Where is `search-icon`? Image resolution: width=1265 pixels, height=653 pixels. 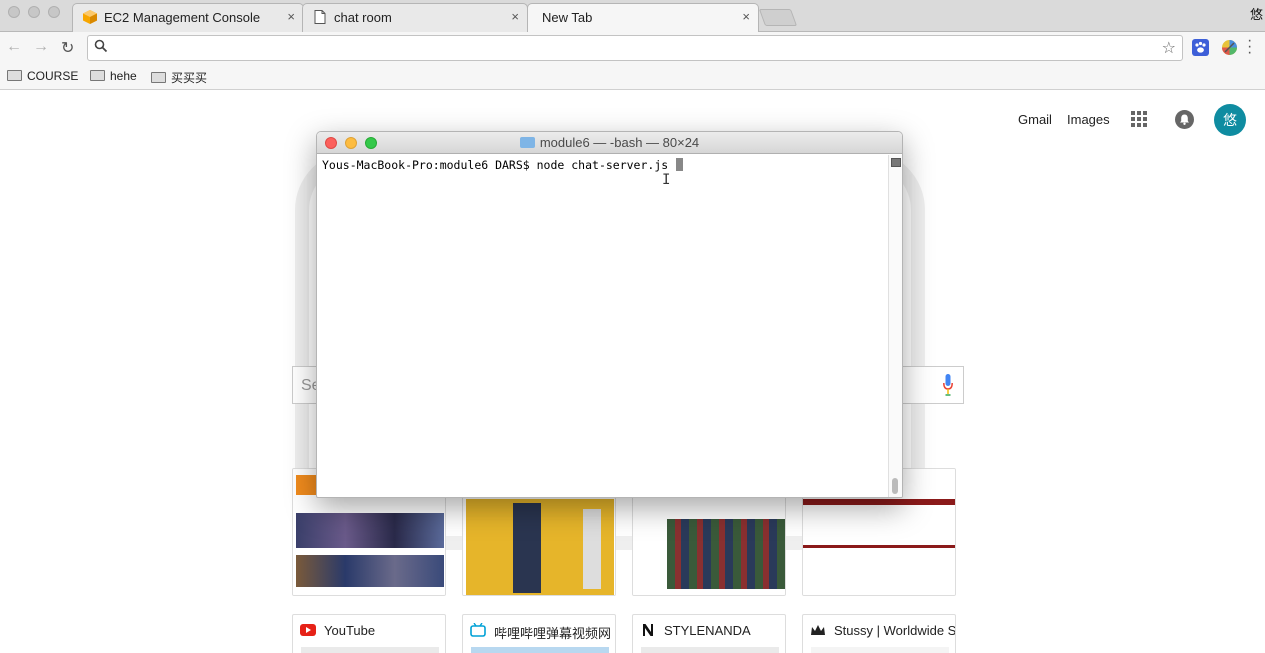 search-icon is located at coordinates (101, 46).